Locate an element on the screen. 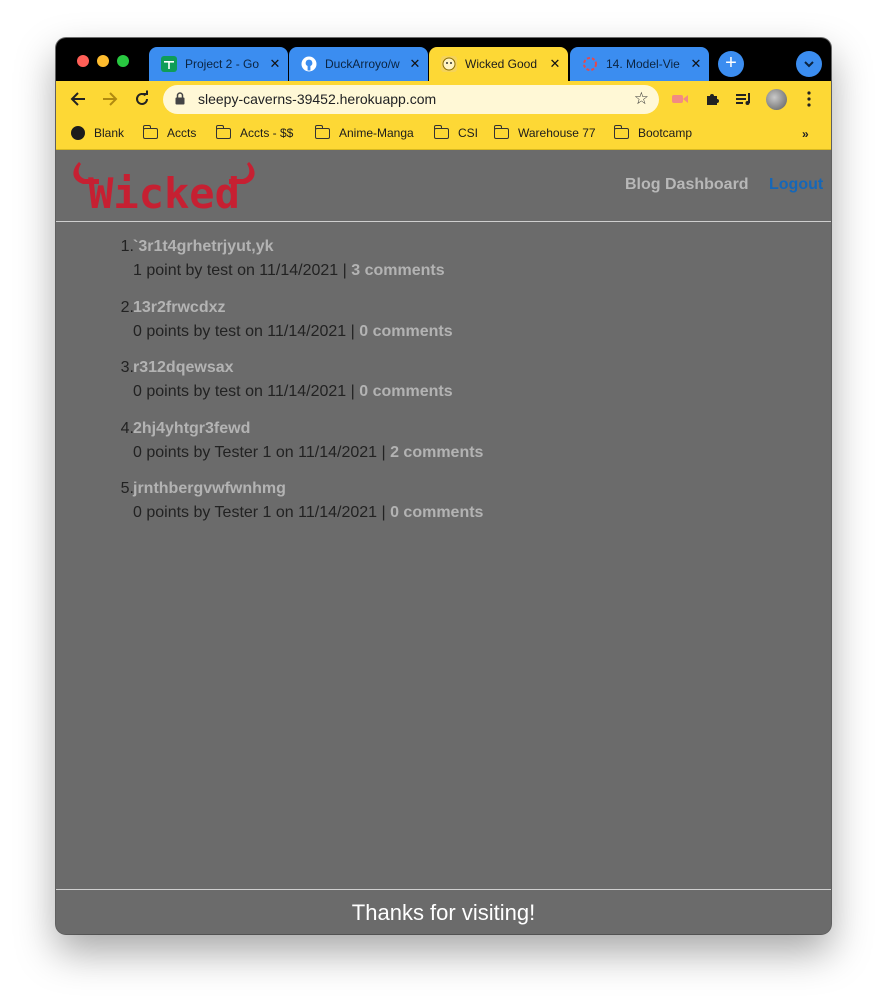 The width and height of the screenshot is (887, 1008). new-tab-button: + is located at coordinates (731, 64).